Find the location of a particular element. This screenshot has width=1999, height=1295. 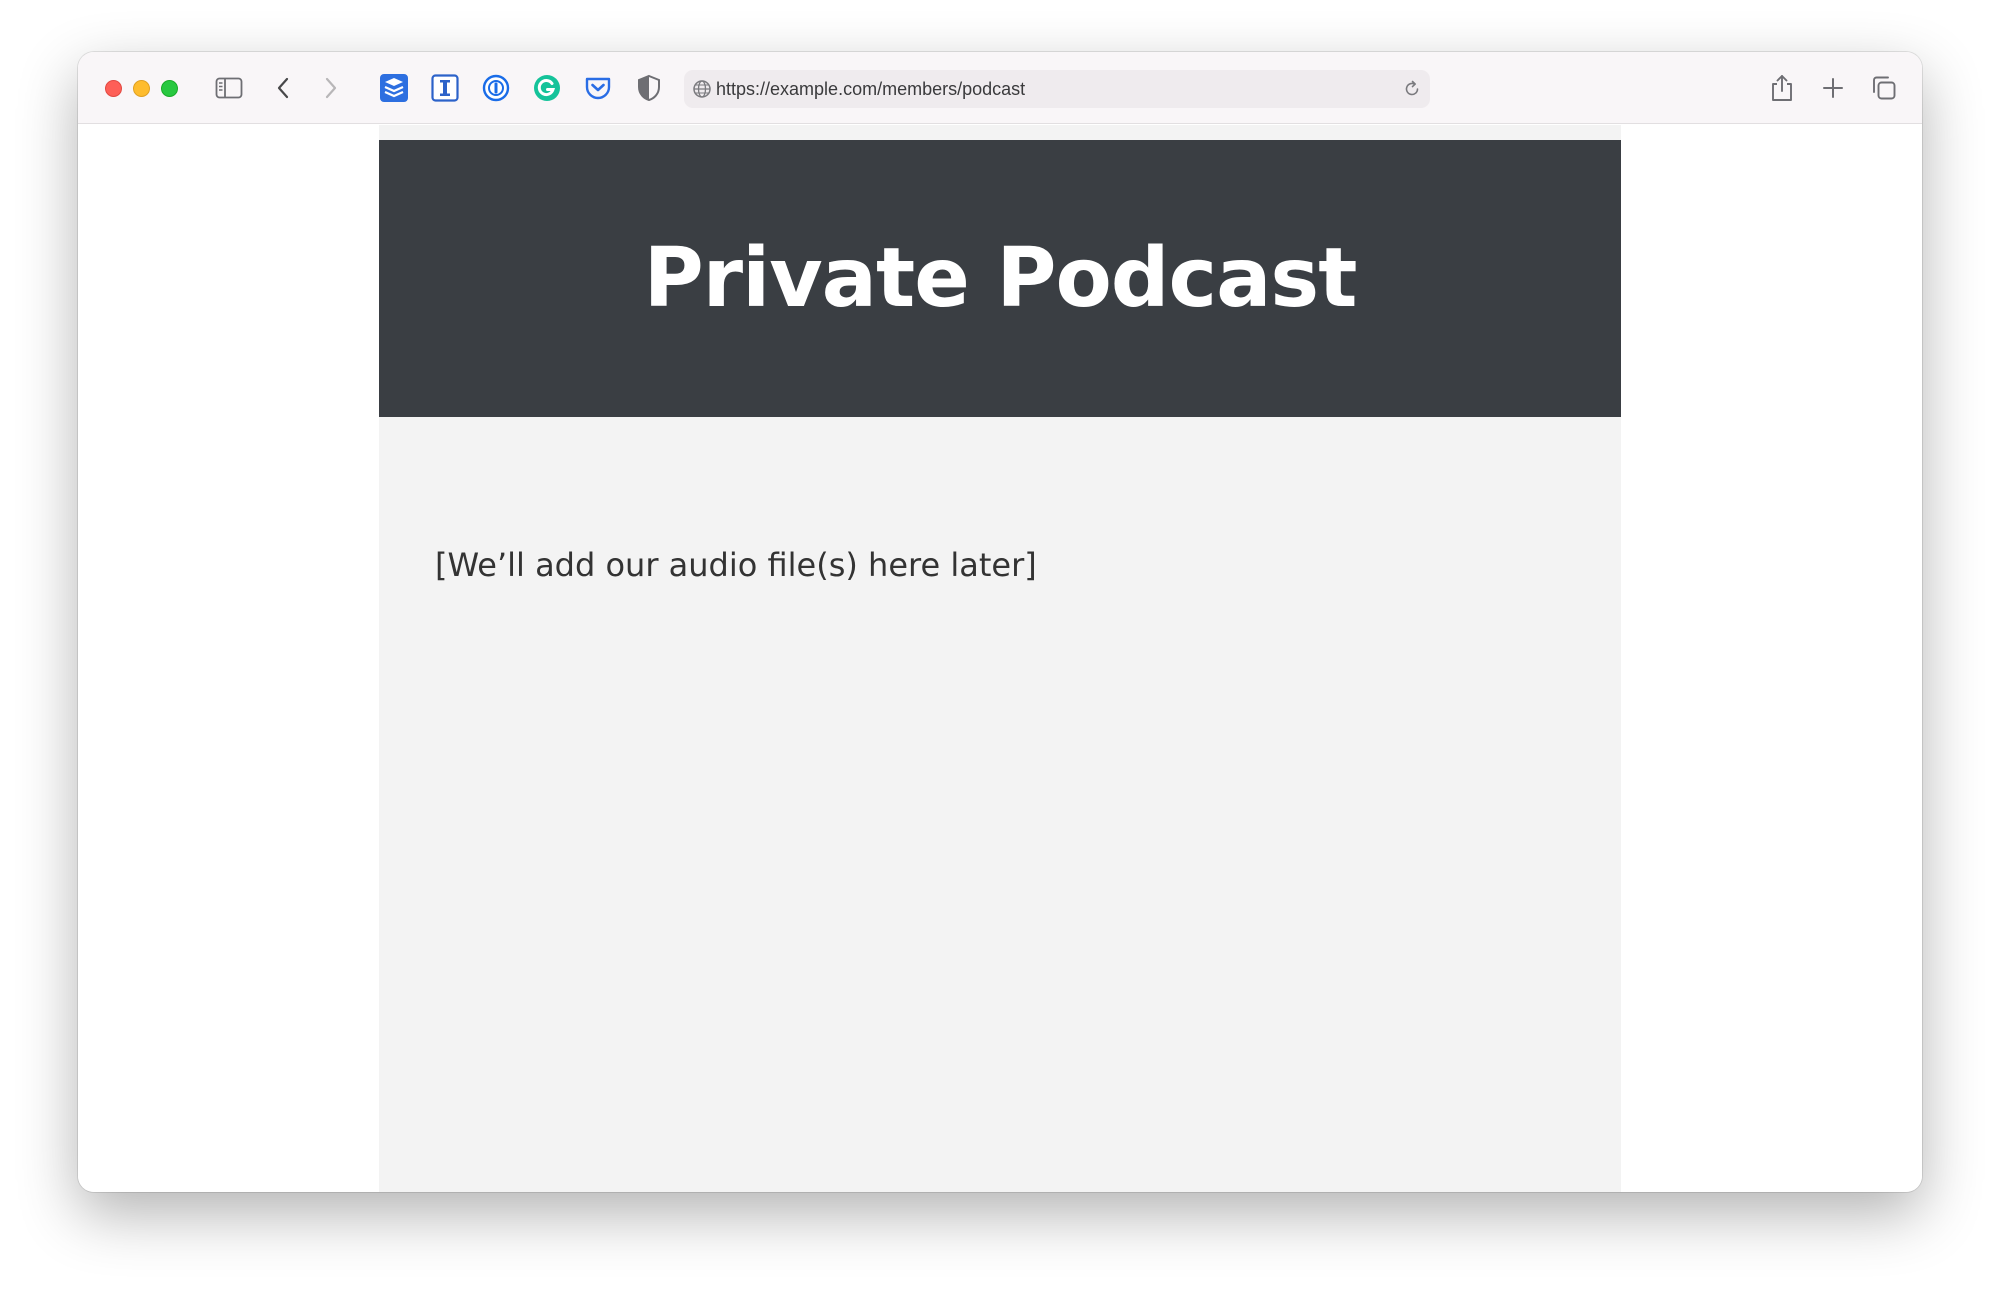

grammarly-extension-icon is located at coordinates (547, 88).